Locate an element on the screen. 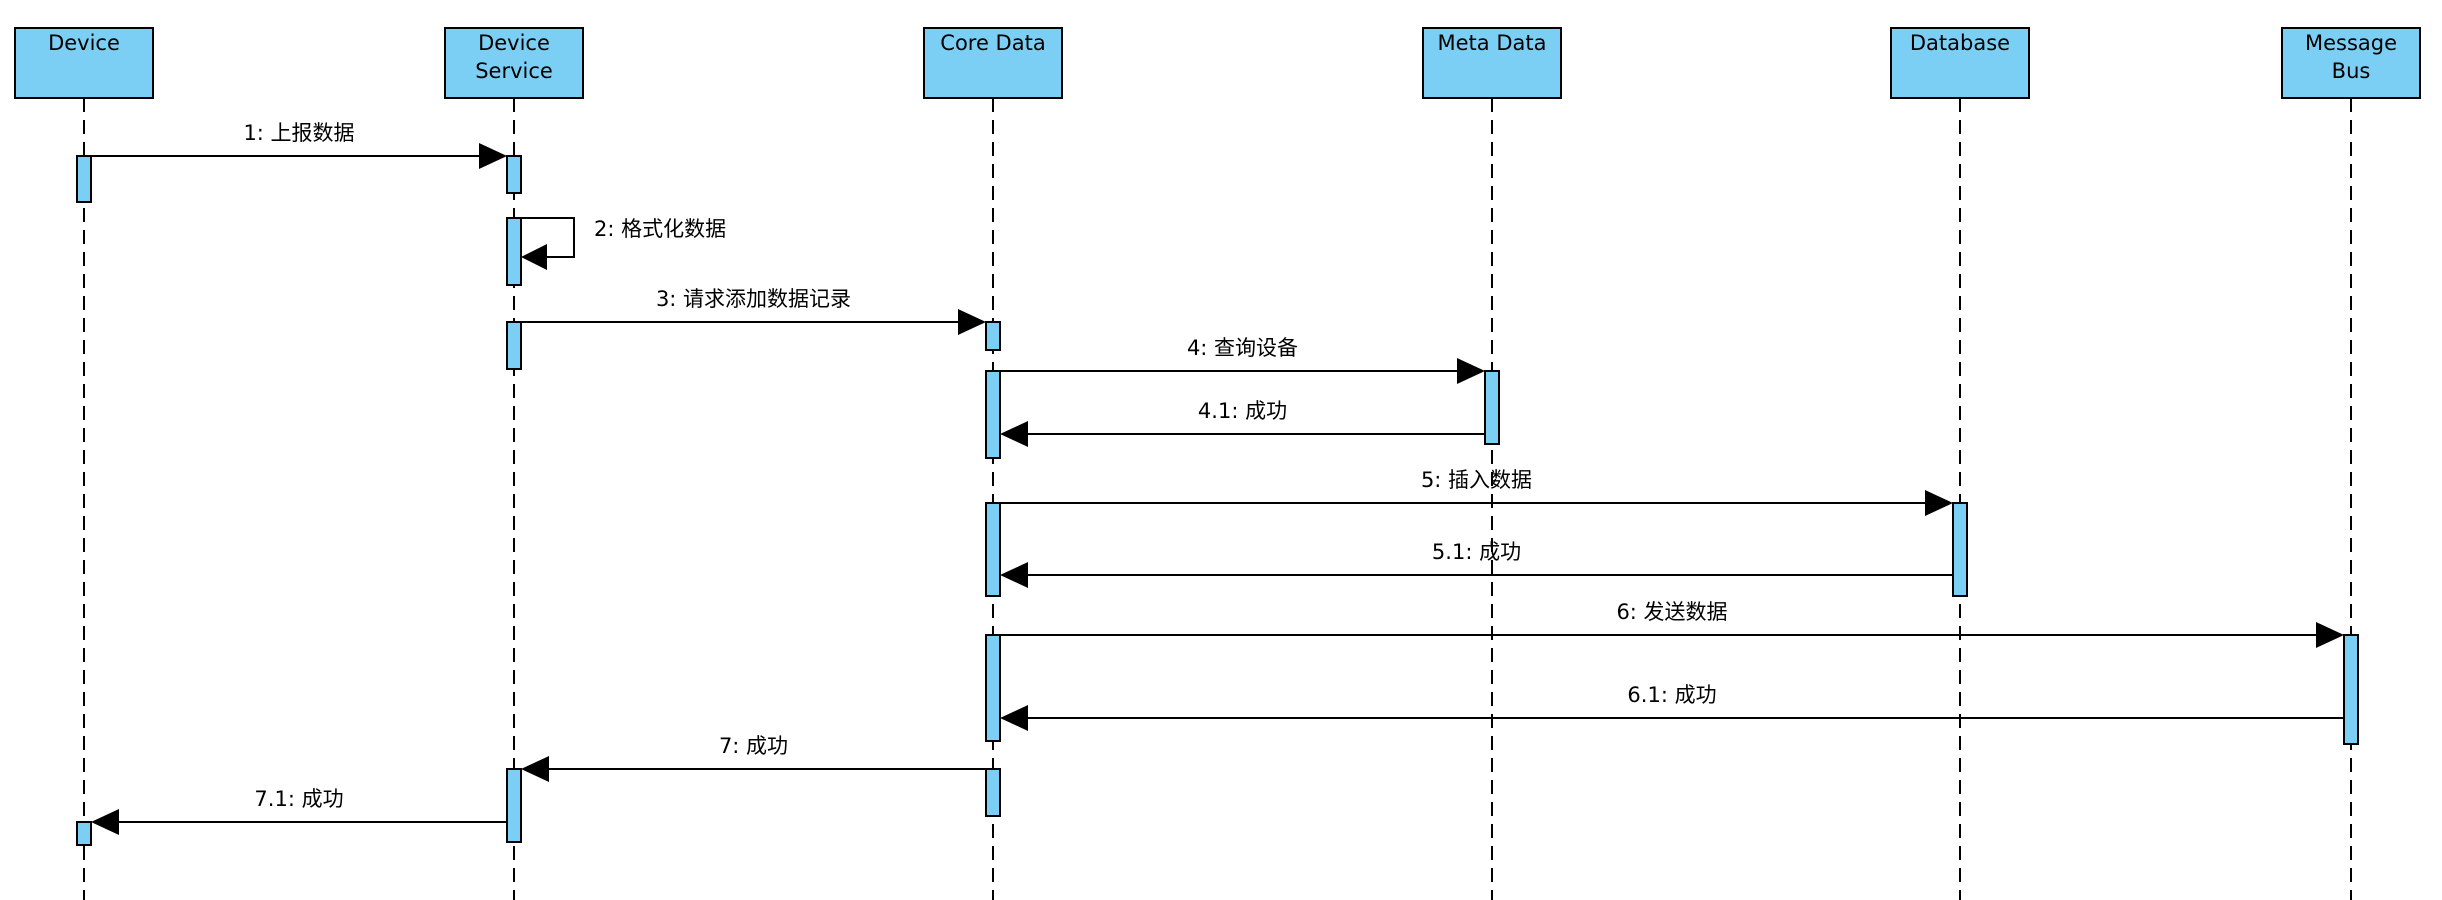 The image size is (2442, 900). participant-message-bus: Message Bus is located at coordinates (2351, 63).